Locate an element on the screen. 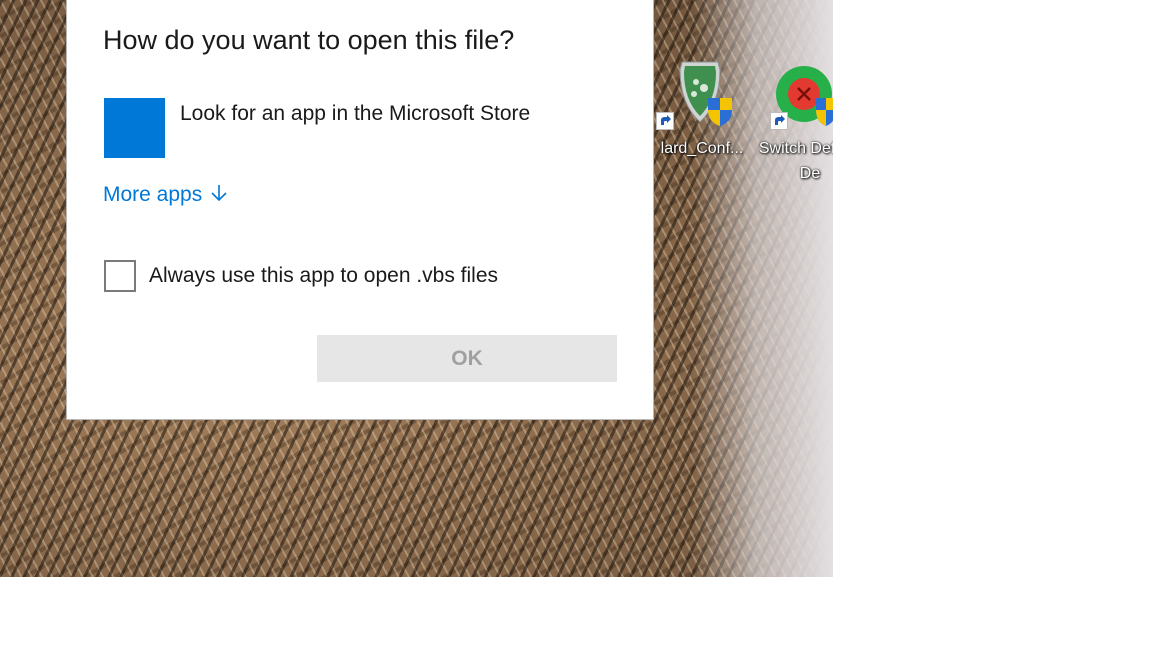 The width and height of the screenshot is (1152, 648). desktop-icon-switch-default: Switch Default De is located at coordinates (795, 123).